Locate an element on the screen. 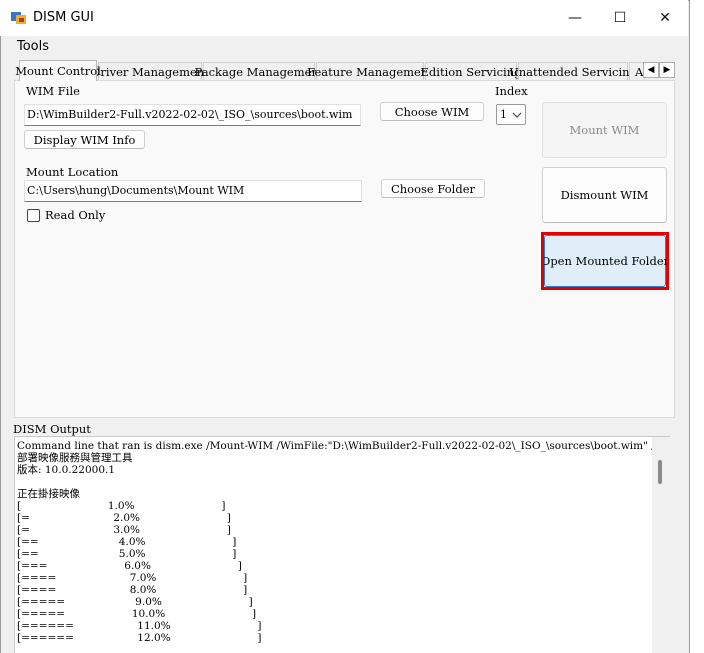  output-line: [==== 7.0% ] is located at coordinates (132, 578).